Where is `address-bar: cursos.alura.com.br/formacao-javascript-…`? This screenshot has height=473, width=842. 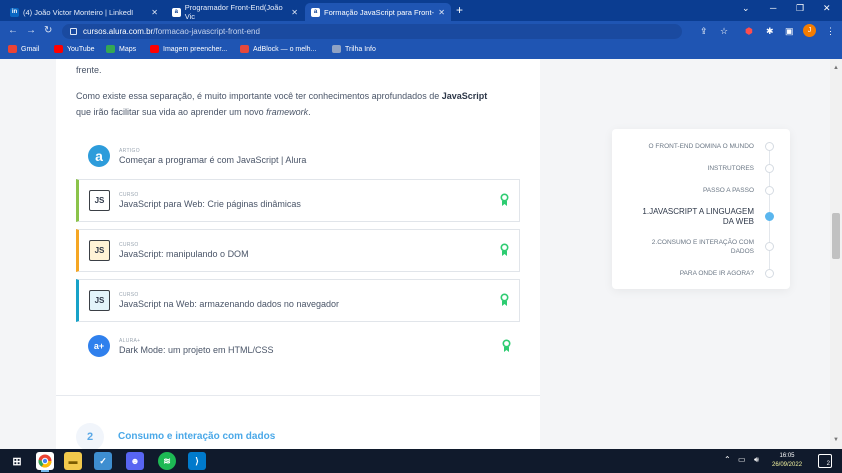 address-bar: cursos.alura.com.br/formacao-javascript-… is located at coordinates (372, 31).